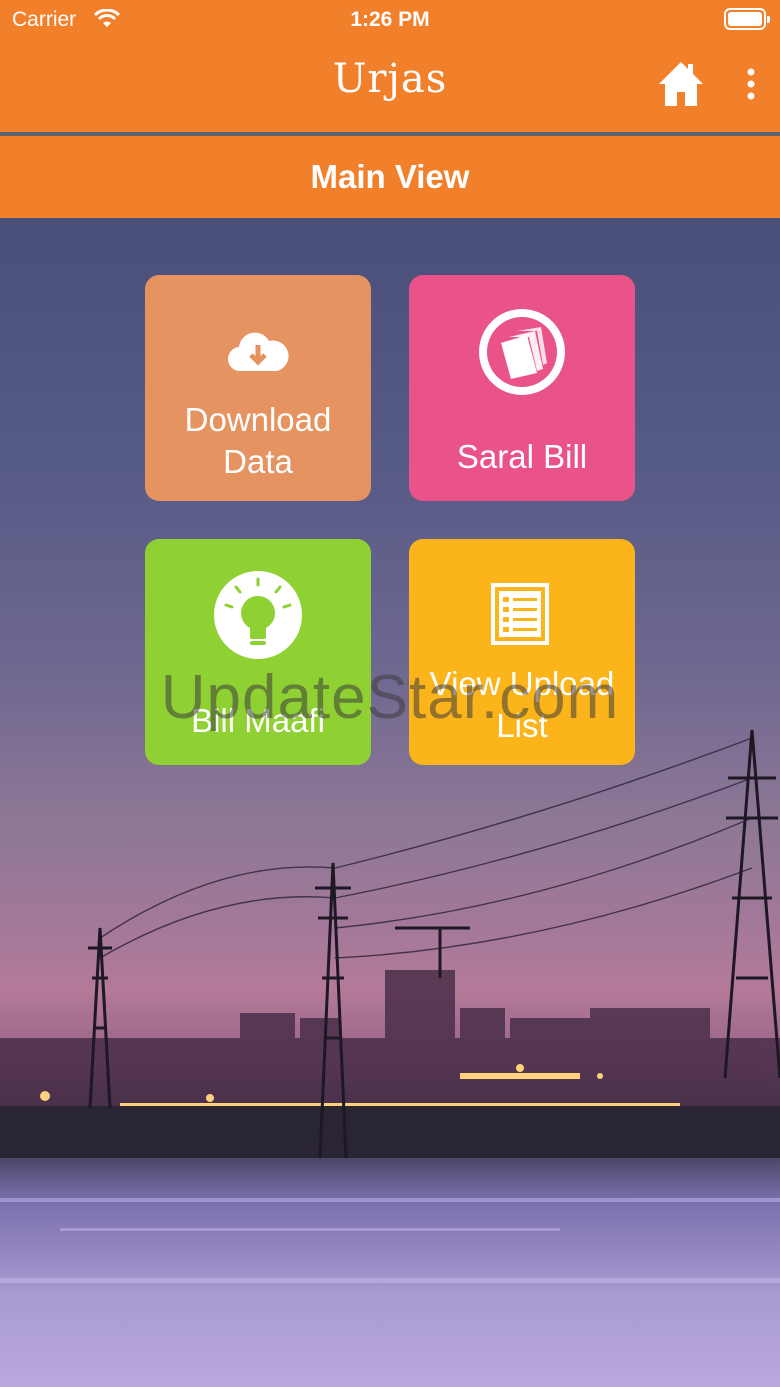 Image resolution: width=780 pixels, height=1387 pixels. Describe the element at coordinates (258, 617) in the screenshot. I see `lightbulb-icon` at that location.